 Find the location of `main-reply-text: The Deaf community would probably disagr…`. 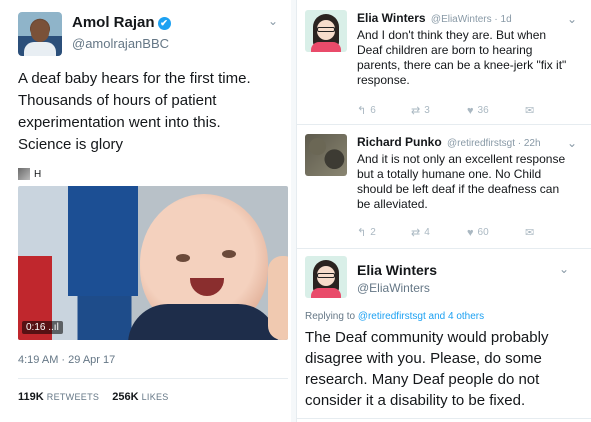

main-reply-text: The Deaf community would probably disagr… is located at coordinates (427, 369).